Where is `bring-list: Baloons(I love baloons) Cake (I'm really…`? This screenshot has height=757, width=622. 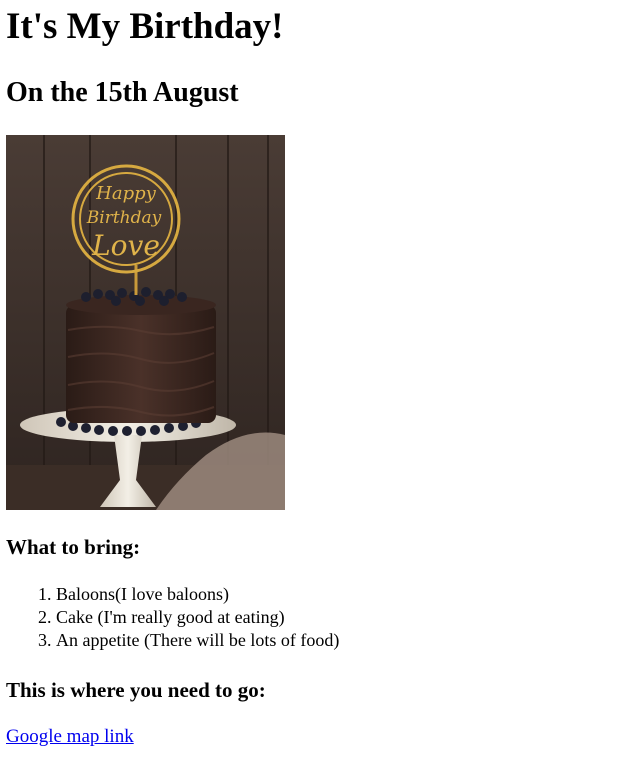 bring-list: Baloons(I love baloons) Cake (I'm really… is located at coordinates (169, 617).